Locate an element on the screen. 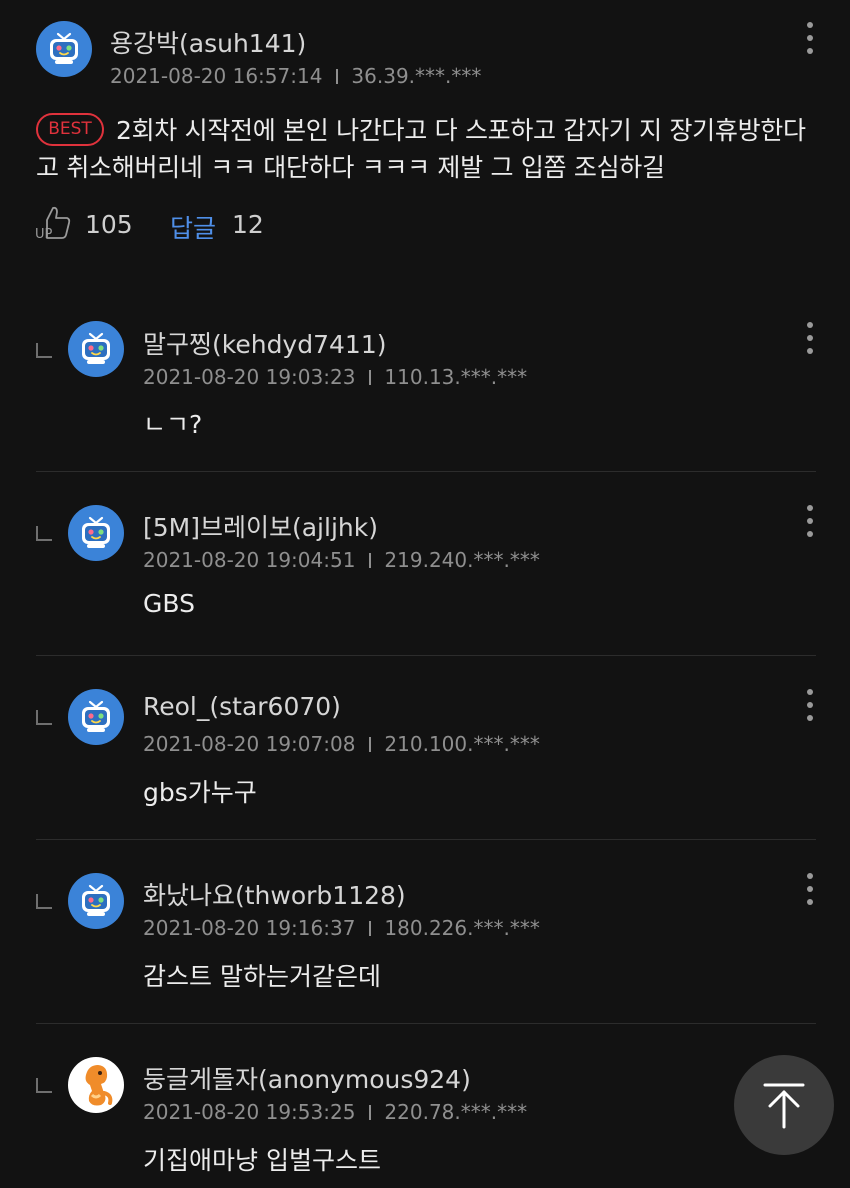 The image size is (850, 1188). comment-meta: 2021-08-20 16:57:14 36.39.***.*** is located at coordinates (295, 76).